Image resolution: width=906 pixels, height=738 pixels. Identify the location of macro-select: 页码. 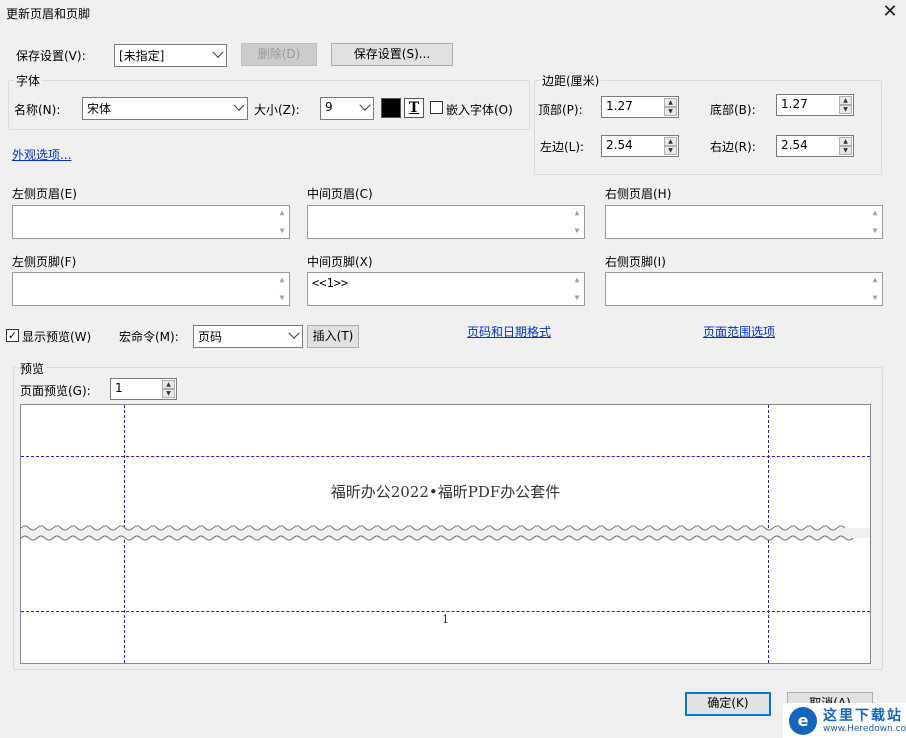
(248, 336).